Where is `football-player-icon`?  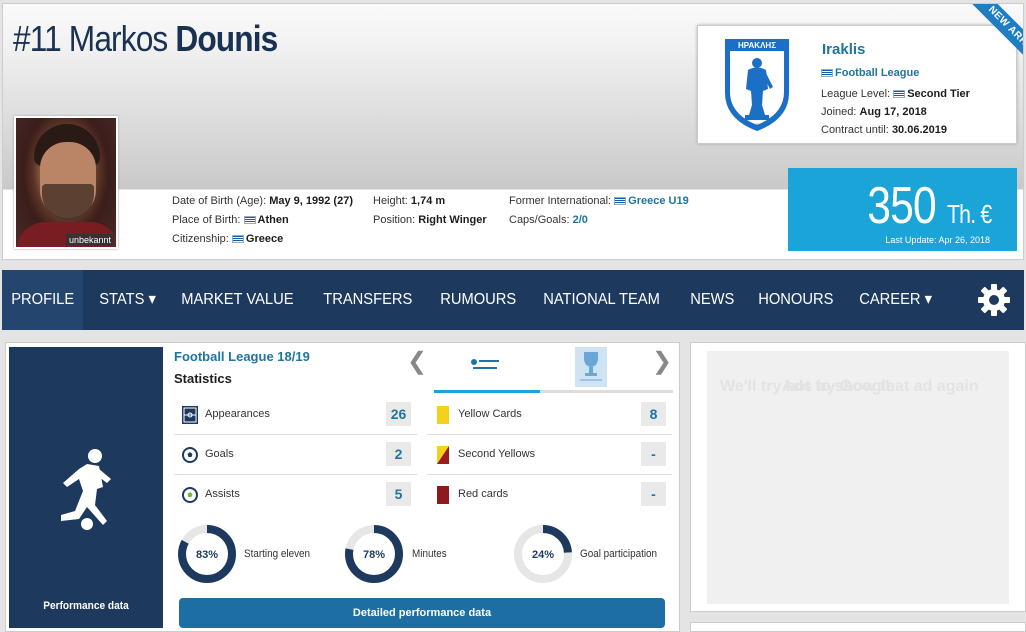
football-player-icon is located at coordinates (86, 489).